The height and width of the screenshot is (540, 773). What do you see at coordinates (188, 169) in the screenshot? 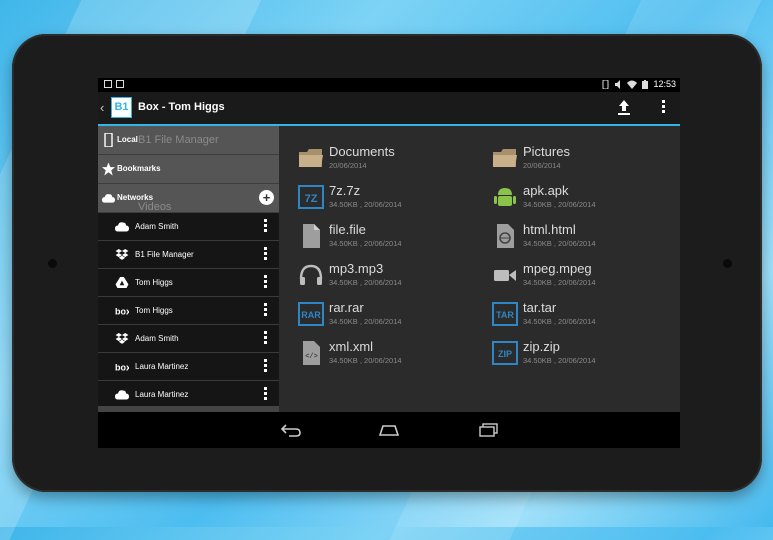
I see `sidebar-section-bookmarks: Bookmarks` at bounding box center [188, 169].